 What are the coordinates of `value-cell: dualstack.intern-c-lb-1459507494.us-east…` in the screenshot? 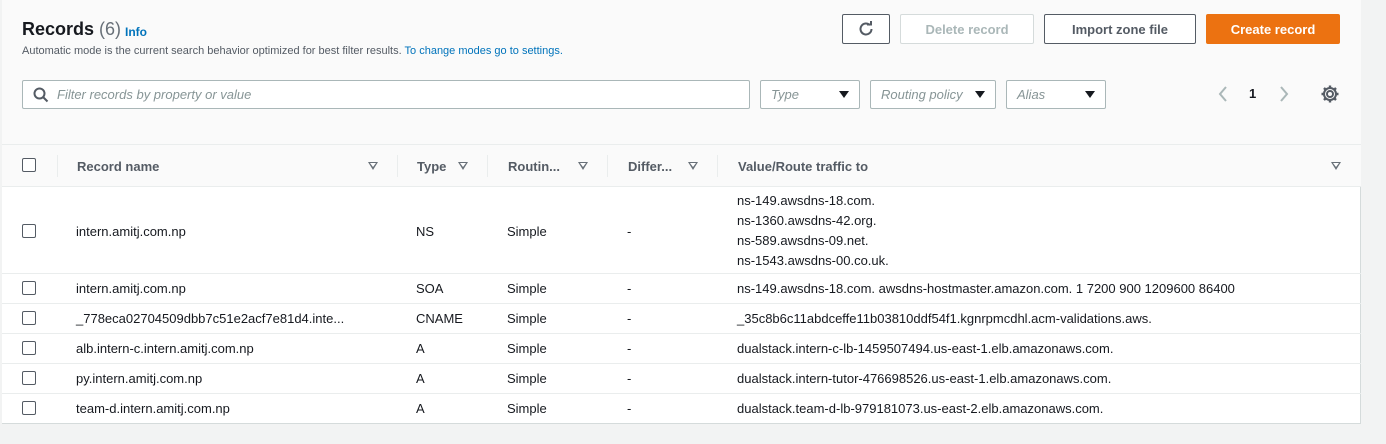 It's located at (925, 348).